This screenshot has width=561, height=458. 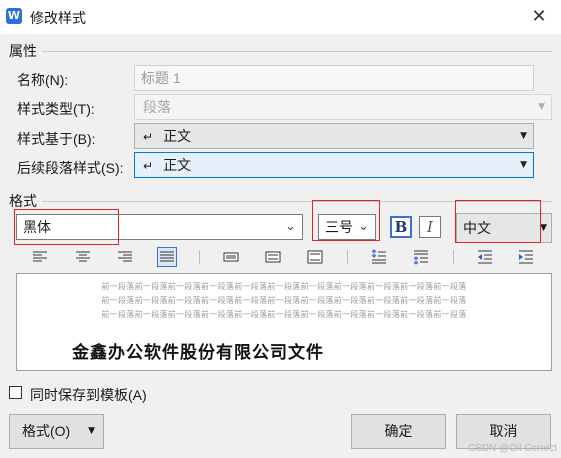 I want to click on bold-button: B, so click(x=401, y=227).